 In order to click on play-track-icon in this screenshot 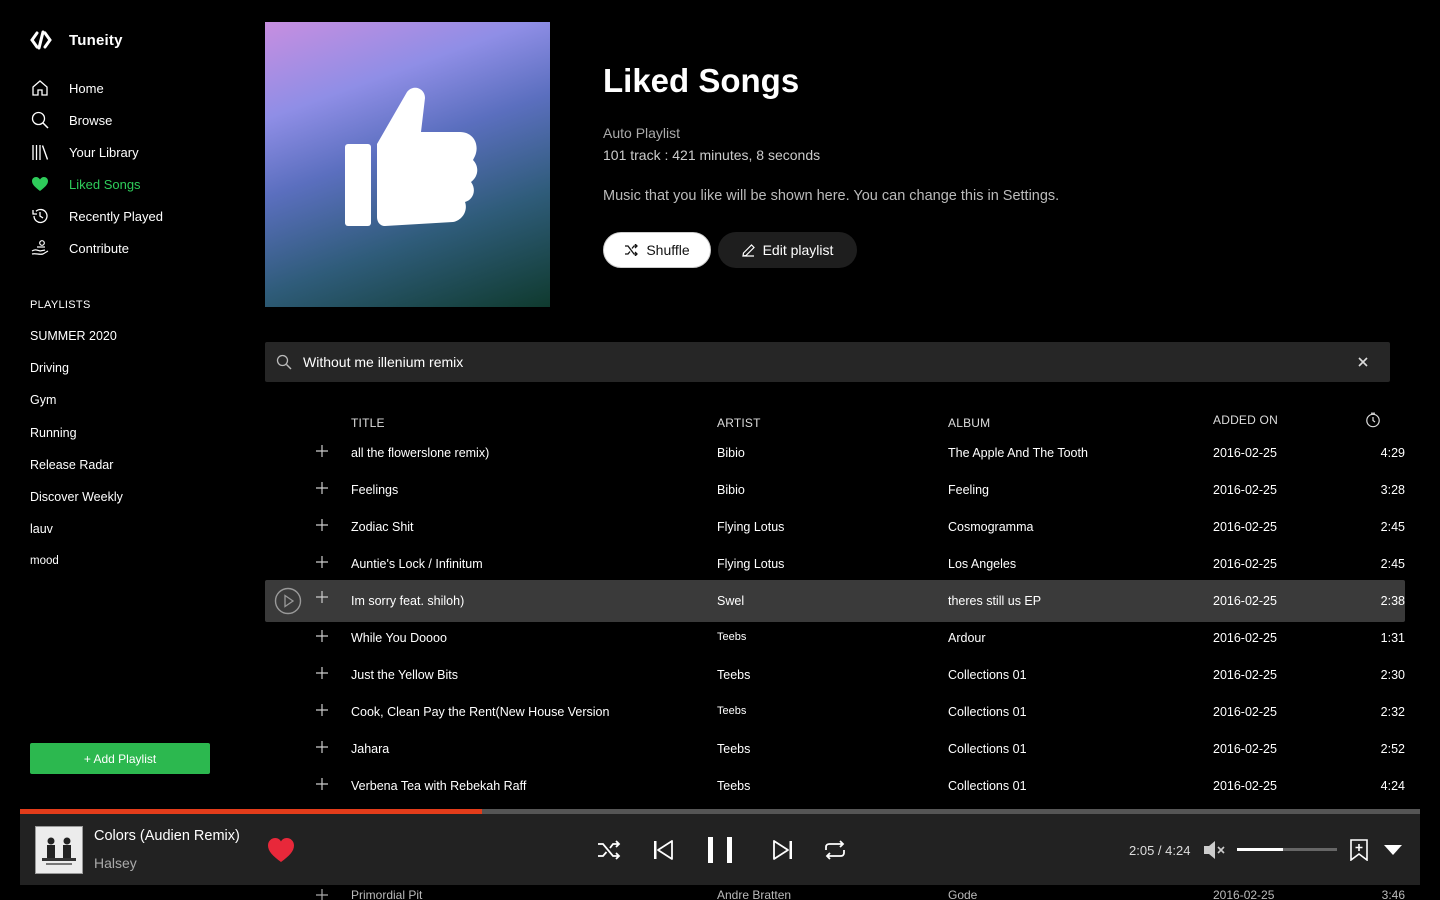, I will do `click(288, 601)`.